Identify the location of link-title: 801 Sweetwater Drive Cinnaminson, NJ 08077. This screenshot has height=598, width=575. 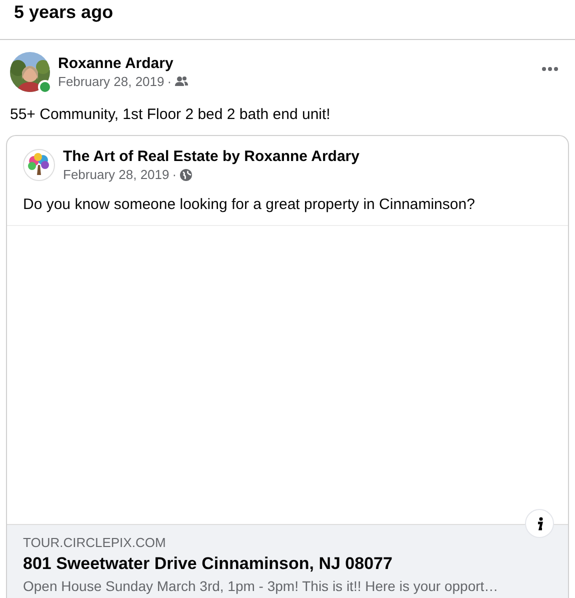
(287, 564).